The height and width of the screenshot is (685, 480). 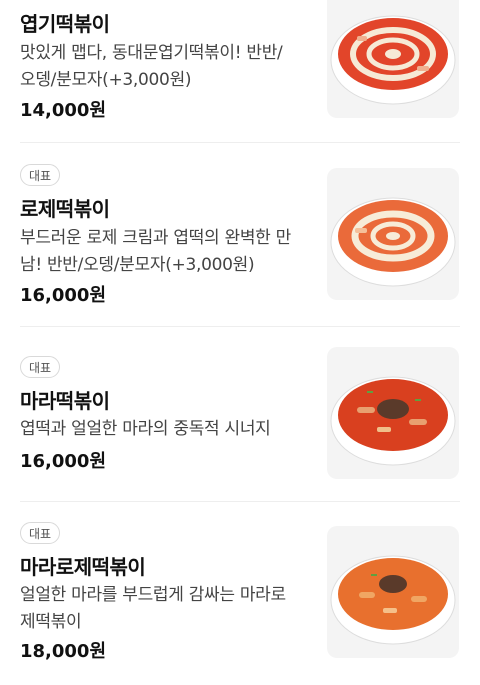 What do you see at coordinates (63, 651) in the screenshot?
I see `menu-item-price: 18,000원` at bounding box center [63, 651].